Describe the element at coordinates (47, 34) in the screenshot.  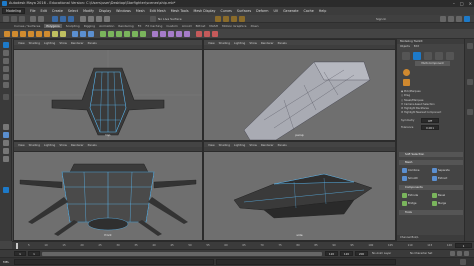
I see `poly-plane-icon` at that location.